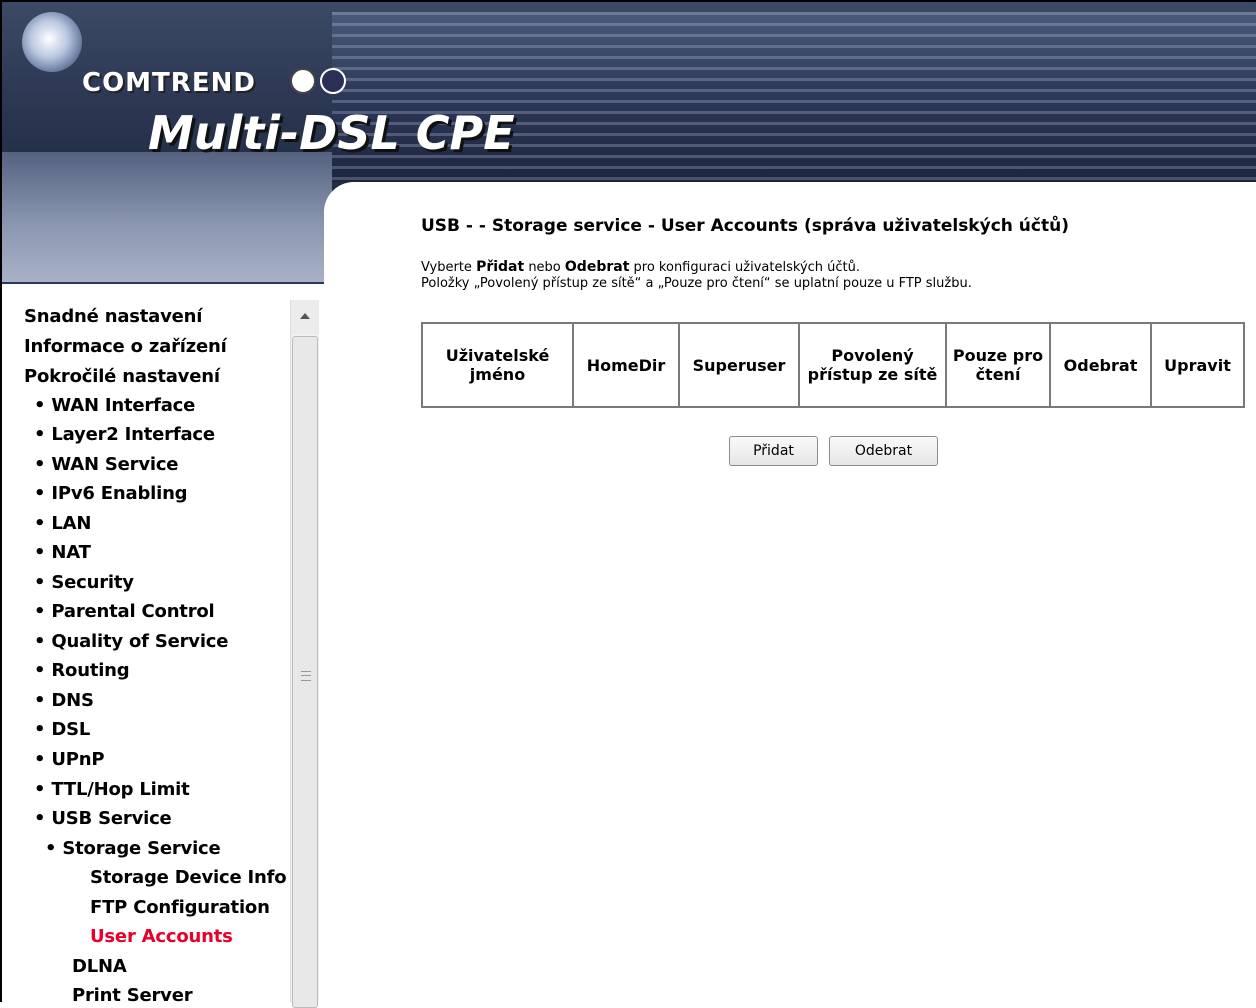  What do you see at coordinates (500, 267) in the screenshot?
I see `desc-add-term: Přidat` at bounding box center [500, 267].